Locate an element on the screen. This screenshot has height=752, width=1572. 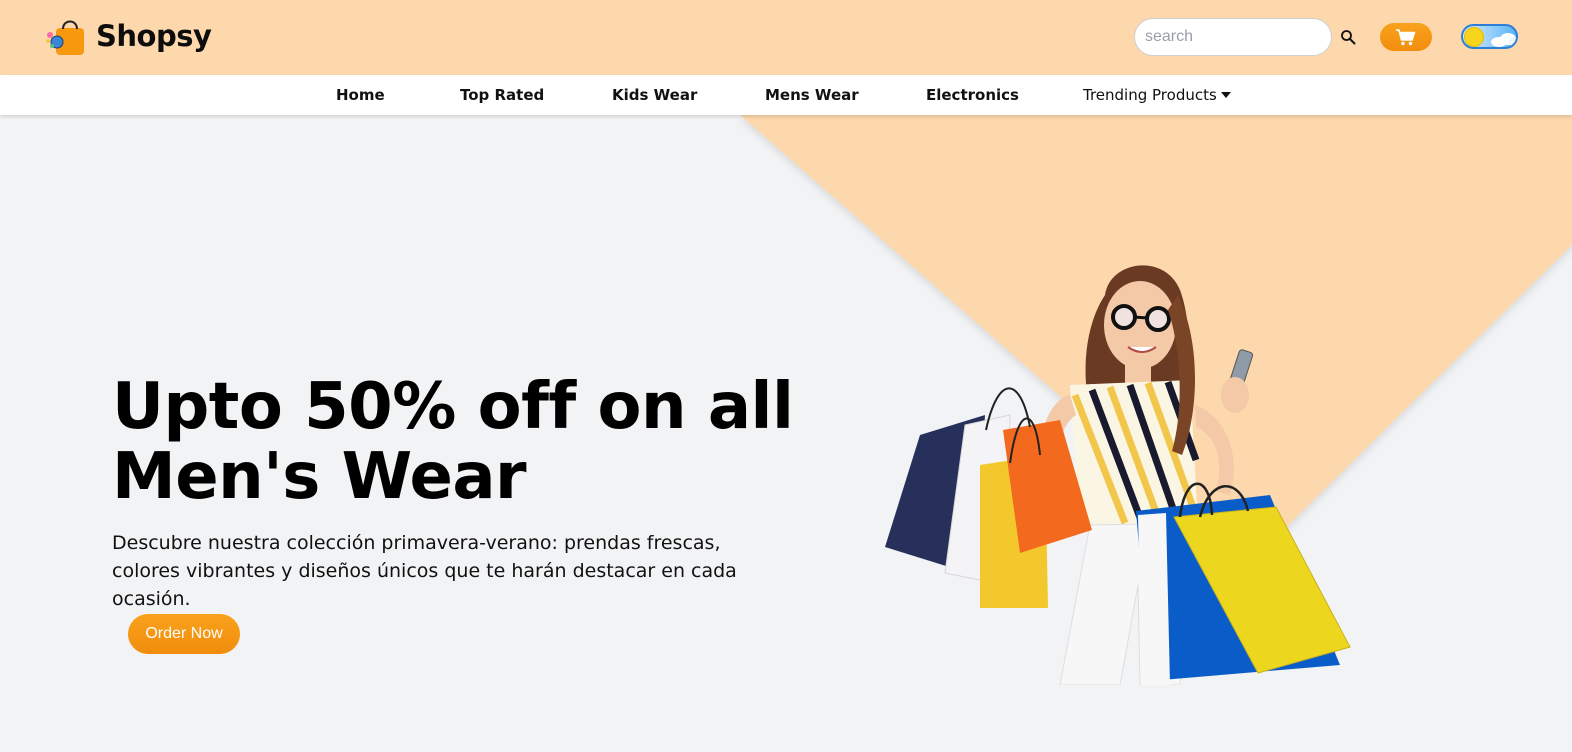
sun-icon is located at coordinates (1474, 37).